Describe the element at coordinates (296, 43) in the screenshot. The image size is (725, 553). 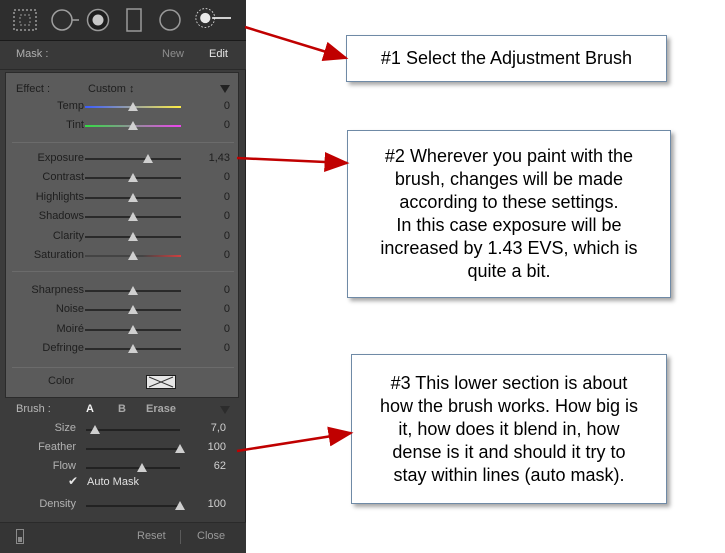
I see `arrow-to-brush-icon` at that location.